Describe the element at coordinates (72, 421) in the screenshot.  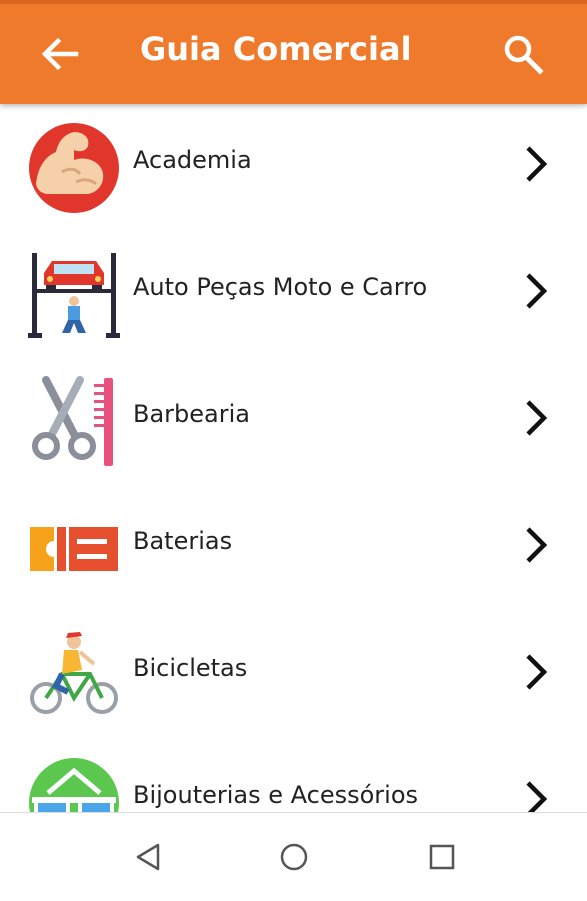
I see `scissors-comb-icon` at that location.